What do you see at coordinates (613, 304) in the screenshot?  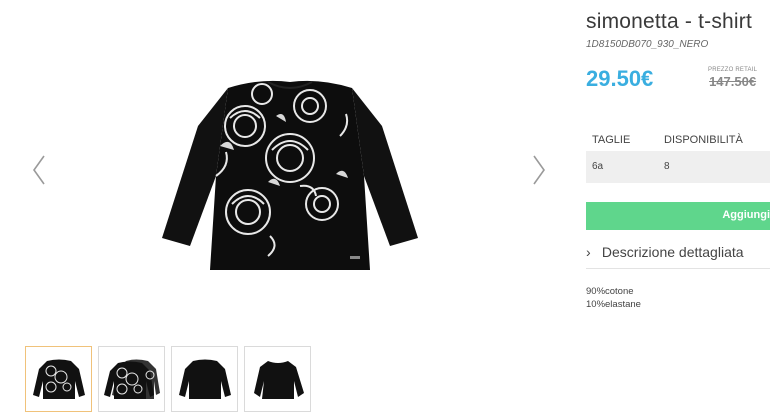 I see `composition-item: 10%elastane` at bounding box center [613, 304].